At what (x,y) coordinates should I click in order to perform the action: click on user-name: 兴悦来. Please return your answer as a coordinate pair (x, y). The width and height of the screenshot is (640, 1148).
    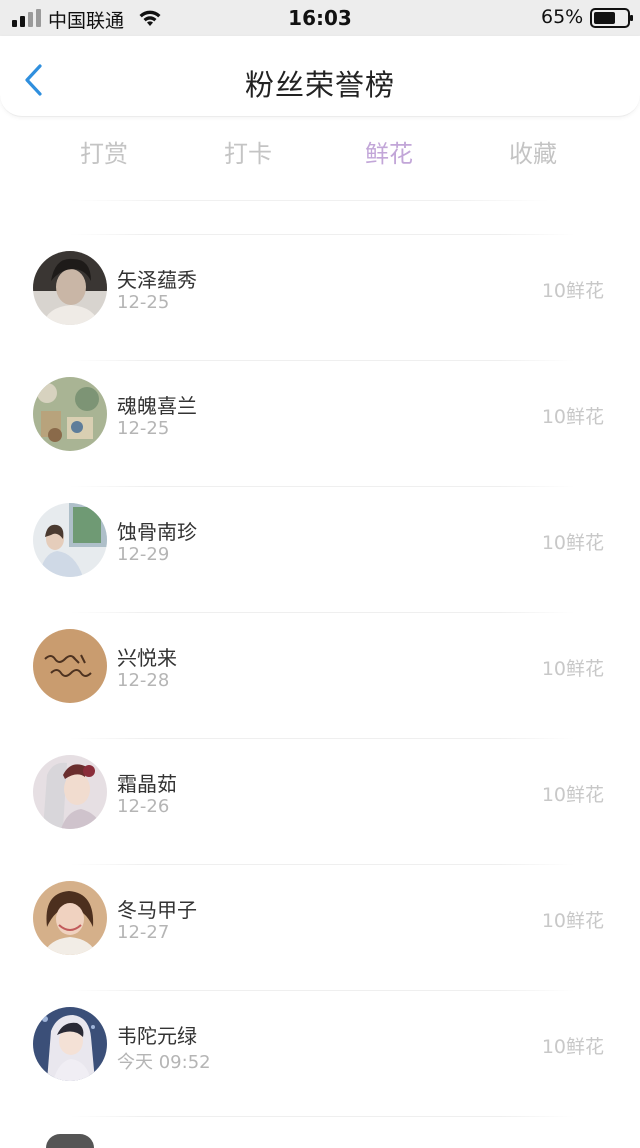
    Looking at the image, I should click on (147, 658).